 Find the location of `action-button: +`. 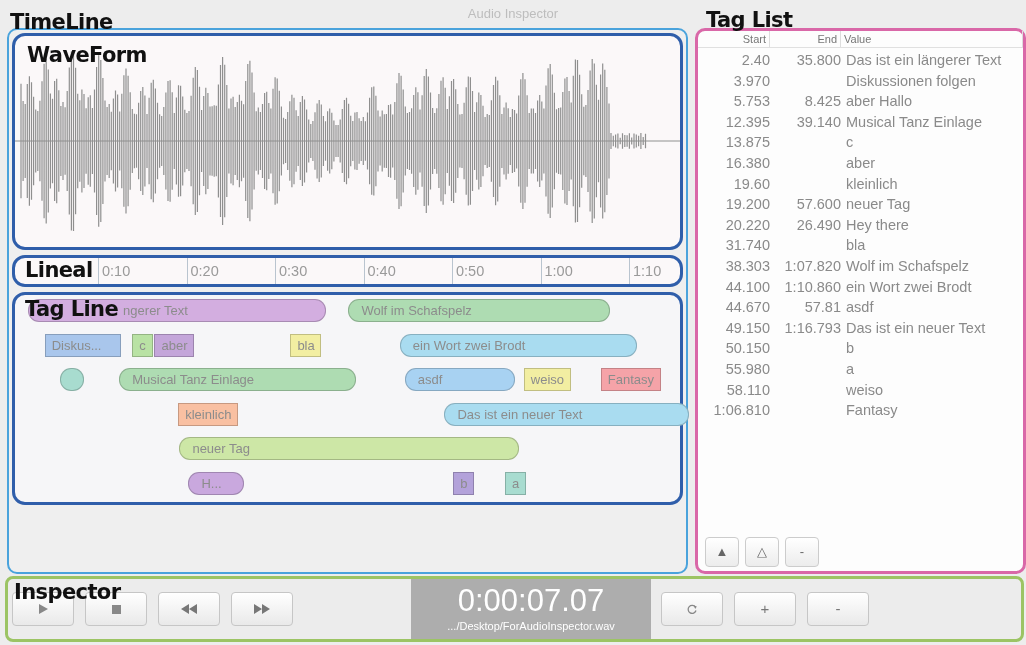

action-button: + is located at coordinates (765, 609).